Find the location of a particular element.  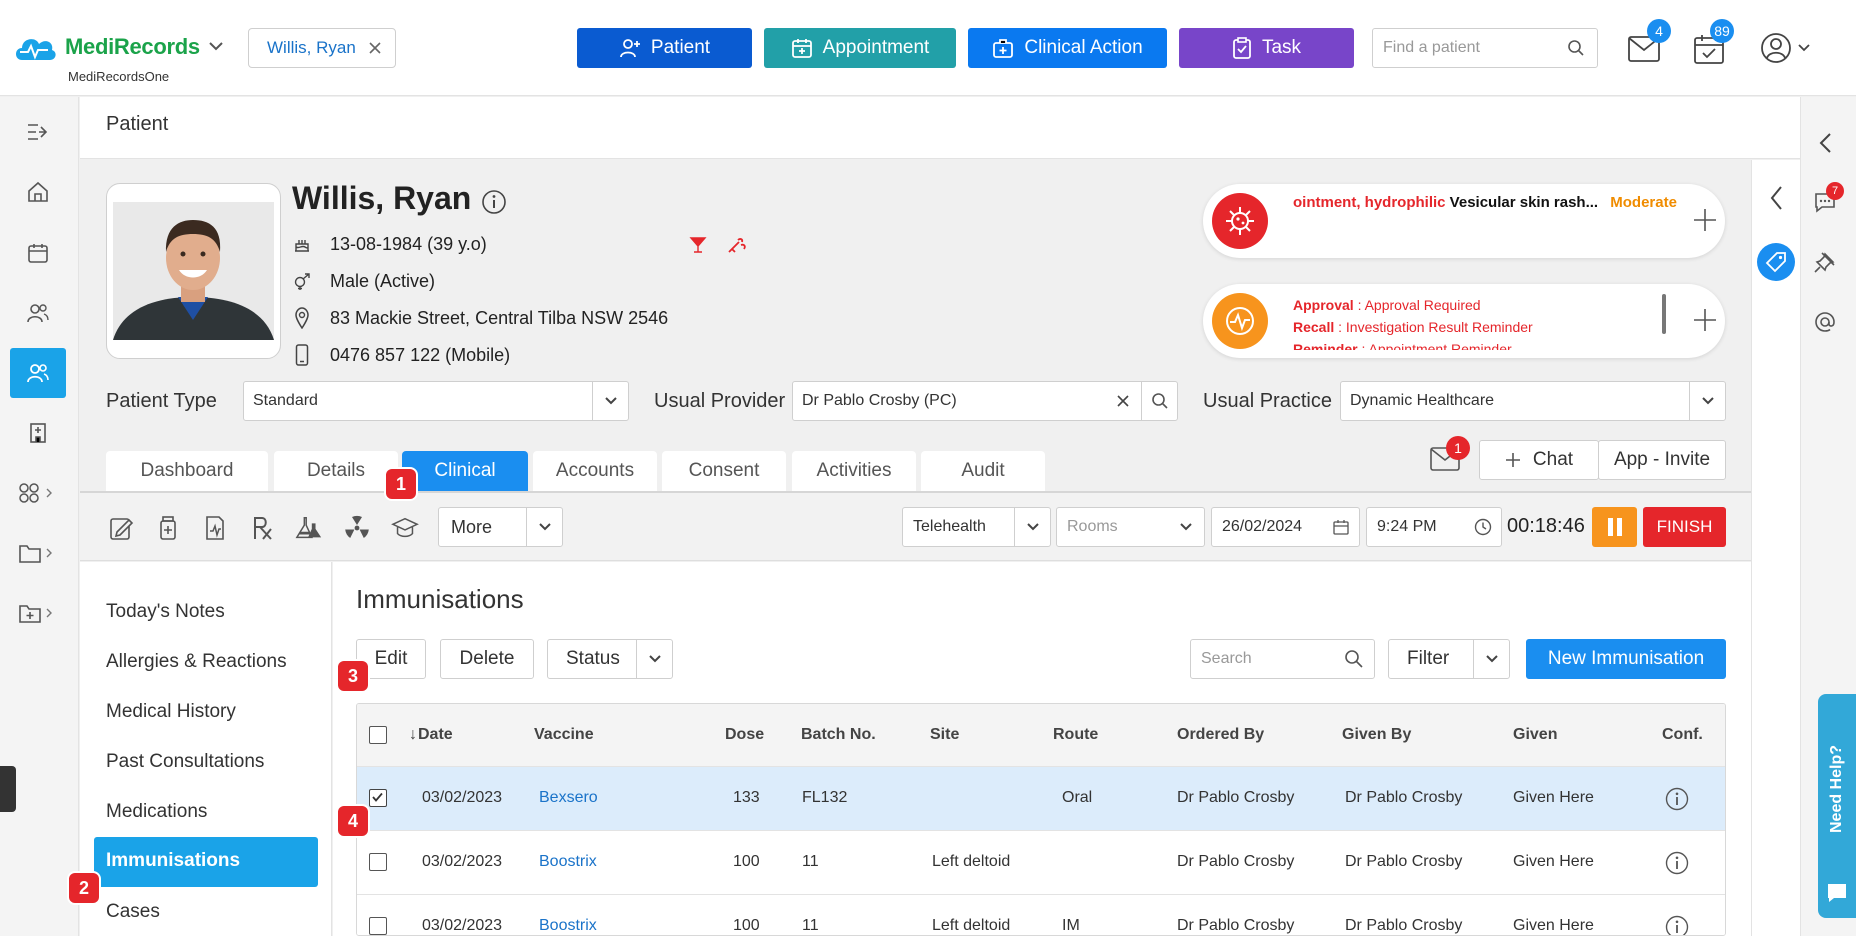

add-reminder-icon is located at coordinates (1705, 320).